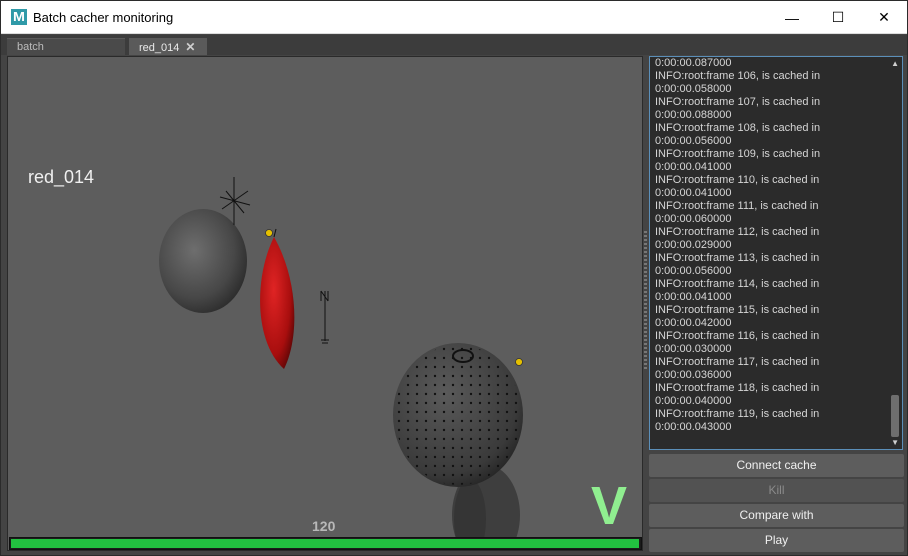 This screenshot has height=556, width=908. What do you see at coordinates (737, 414) in the screenshot?
I see `log-line: INFO:root:frame 119, is cached in` at bounding box center [737, 414].